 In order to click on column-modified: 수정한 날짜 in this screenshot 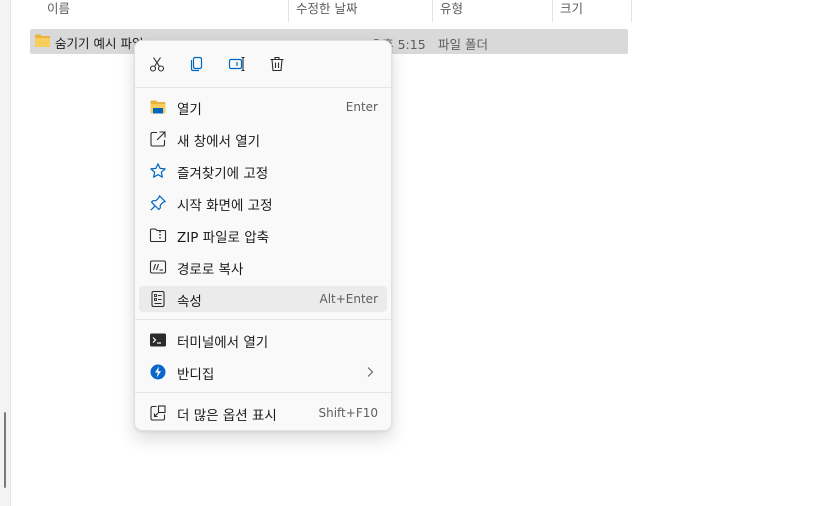, I will do `click(360, 11)`.